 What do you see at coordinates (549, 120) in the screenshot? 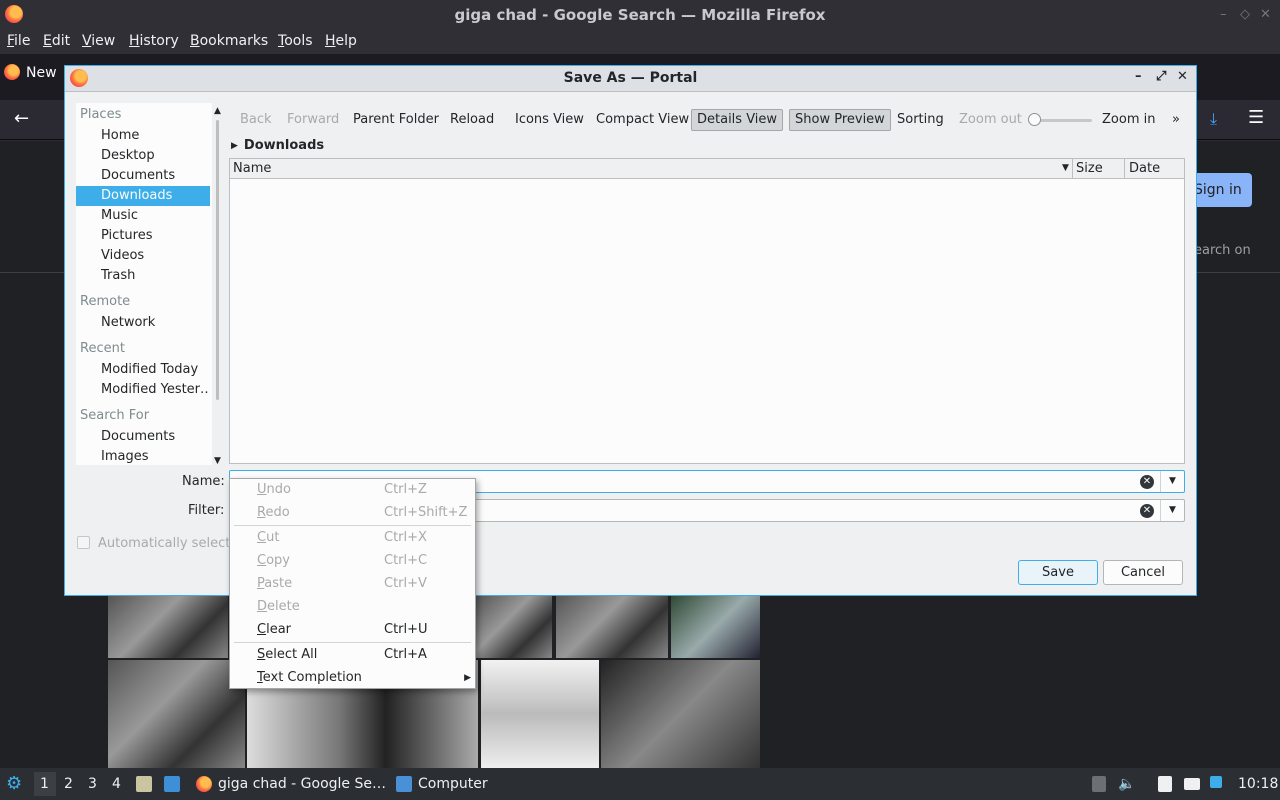
I see `icons-view-button: Icons View` at bounding box center [549, 120].